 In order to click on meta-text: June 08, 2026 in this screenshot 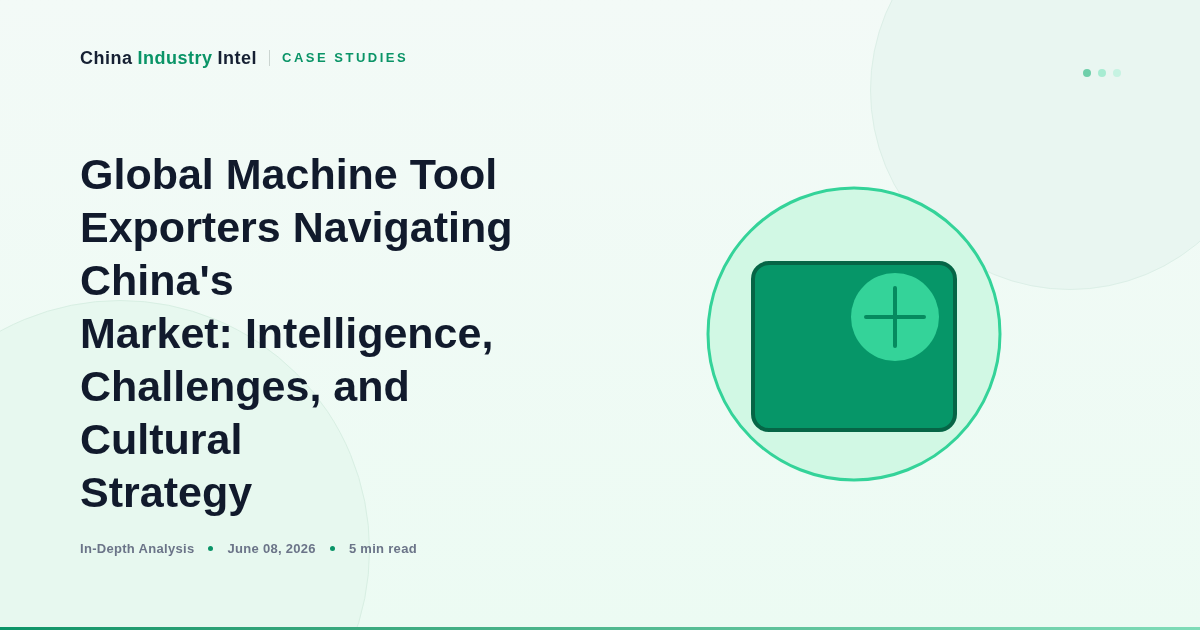, I will do `click(271, 549)`.